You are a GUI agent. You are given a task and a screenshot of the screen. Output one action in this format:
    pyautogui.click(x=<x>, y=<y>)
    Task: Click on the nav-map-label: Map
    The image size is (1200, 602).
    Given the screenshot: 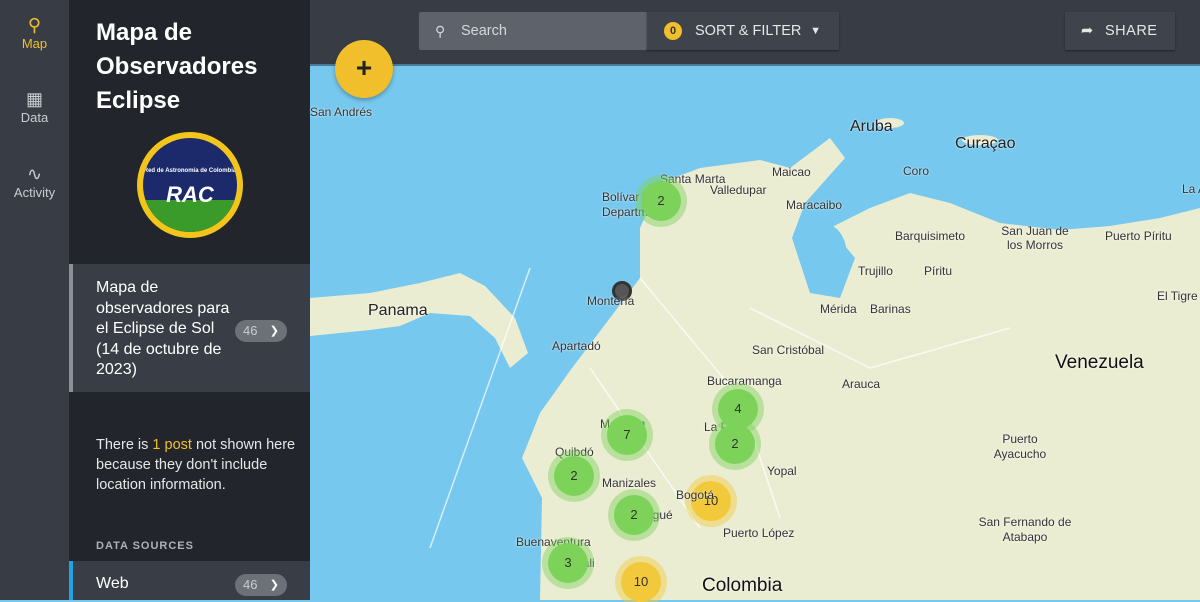 What is the action you would take?
    pyautogui.click(x=34, y=43)
    